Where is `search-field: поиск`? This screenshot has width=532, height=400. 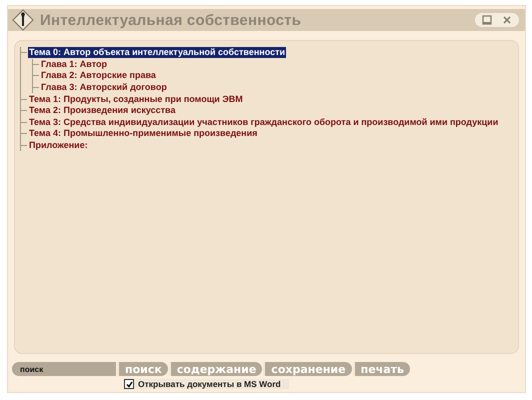 search-field: поиск is located at coordinates (64, 369).